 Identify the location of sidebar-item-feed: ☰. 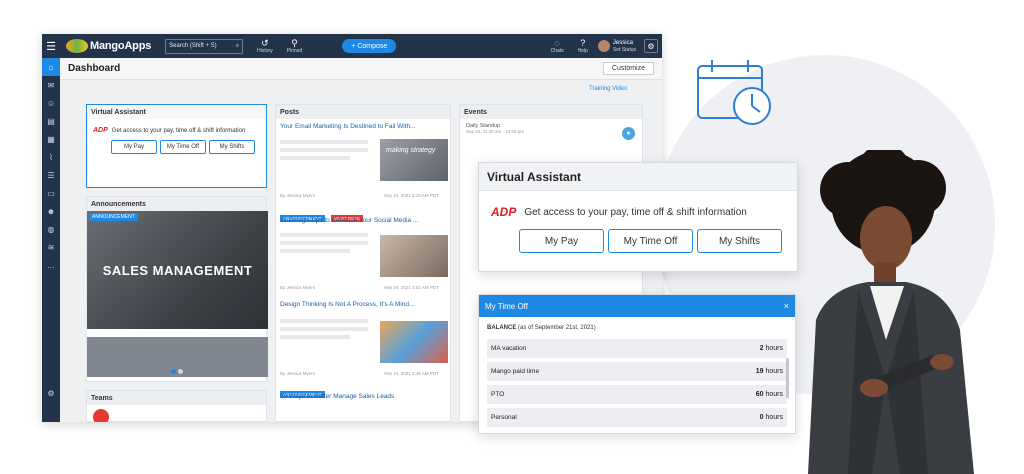
(51, 175).